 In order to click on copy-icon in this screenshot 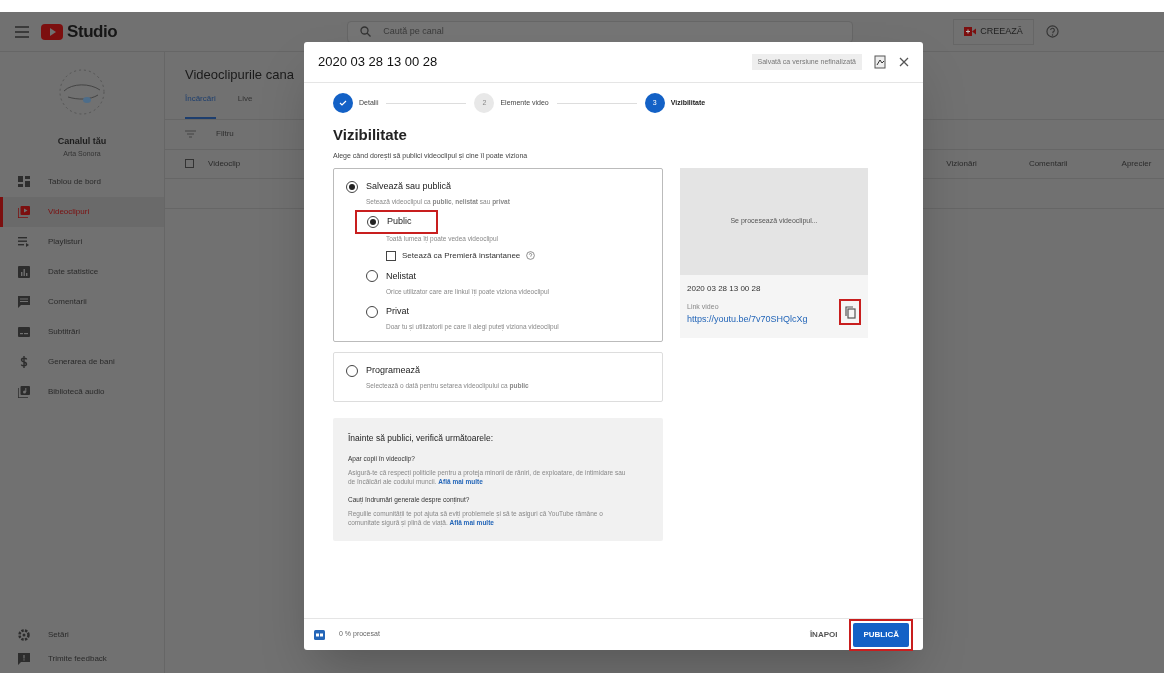, I will do `click(850, 312)`.